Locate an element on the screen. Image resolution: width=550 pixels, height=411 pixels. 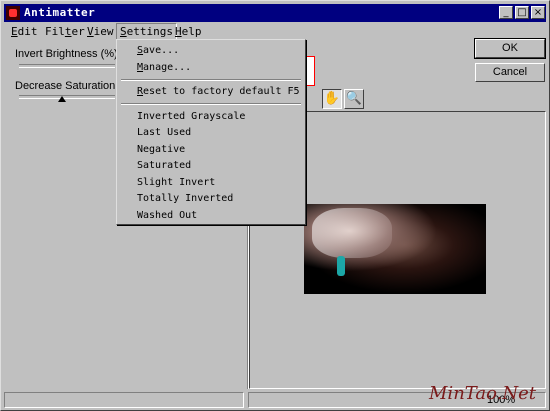
close-button: × is located at coordinates (538, 12).